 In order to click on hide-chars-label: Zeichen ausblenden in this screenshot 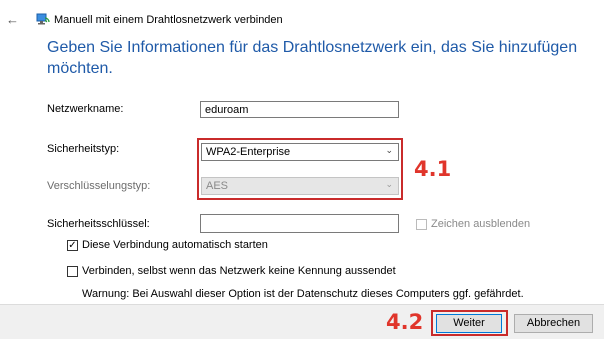, I will do `click(481, 224)`.